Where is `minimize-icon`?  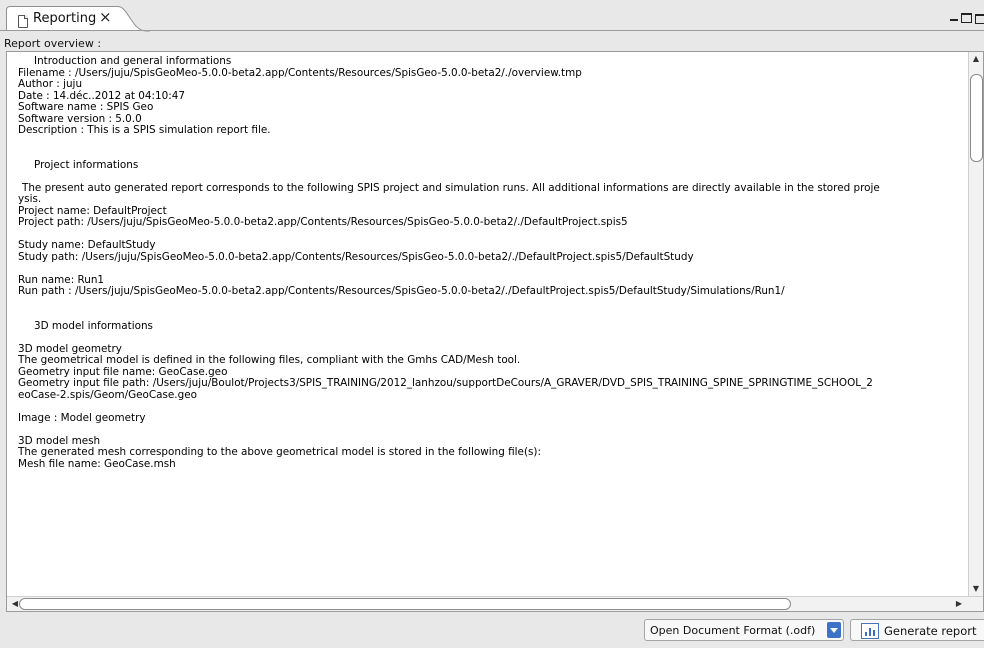
minimize-icon is located at coordinates (954, 20).